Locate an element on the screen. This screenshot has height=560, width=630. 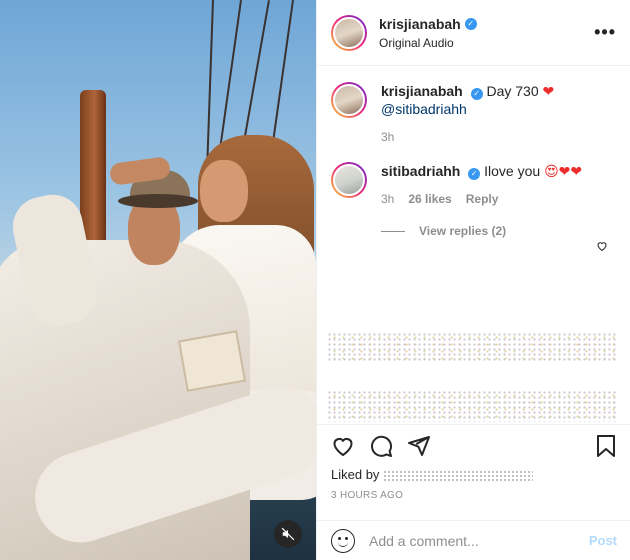
more-options-icon: ••• is located at coordinates (605, 32).